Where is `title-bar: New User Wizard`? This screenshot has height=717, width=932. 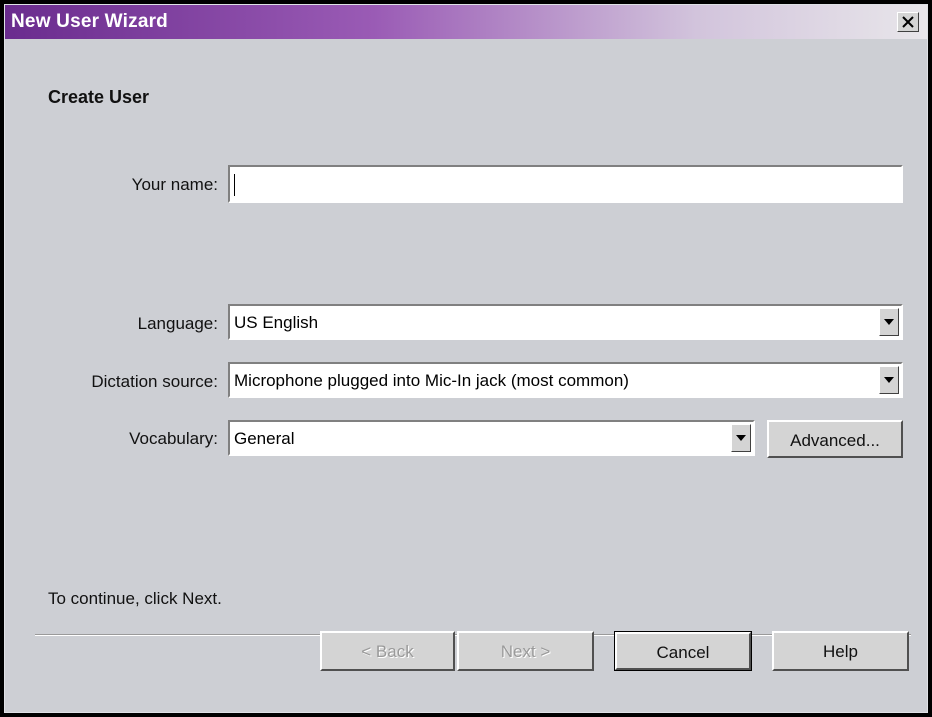 title-bar: New User Wizard is located at coordinates (466, 22).